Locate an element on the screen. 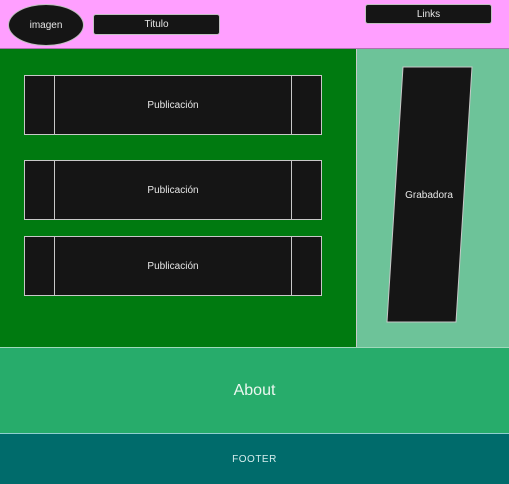  footer-label: FOOTER is located at coordinates (254, 459).